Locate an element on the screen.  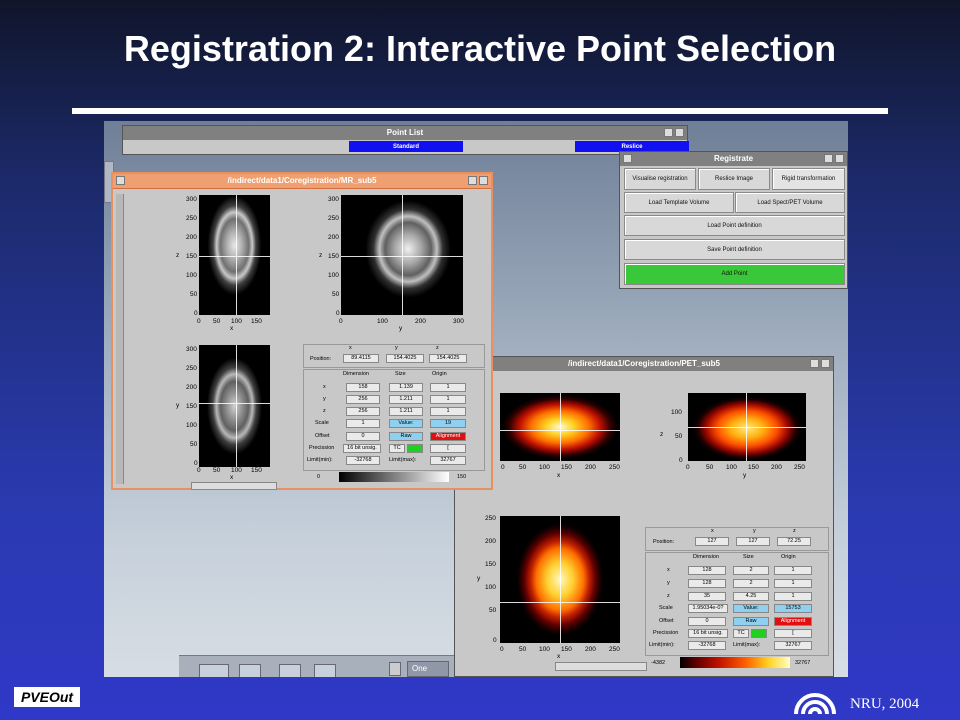
axis-label: x is located at coordinates (232, 477).